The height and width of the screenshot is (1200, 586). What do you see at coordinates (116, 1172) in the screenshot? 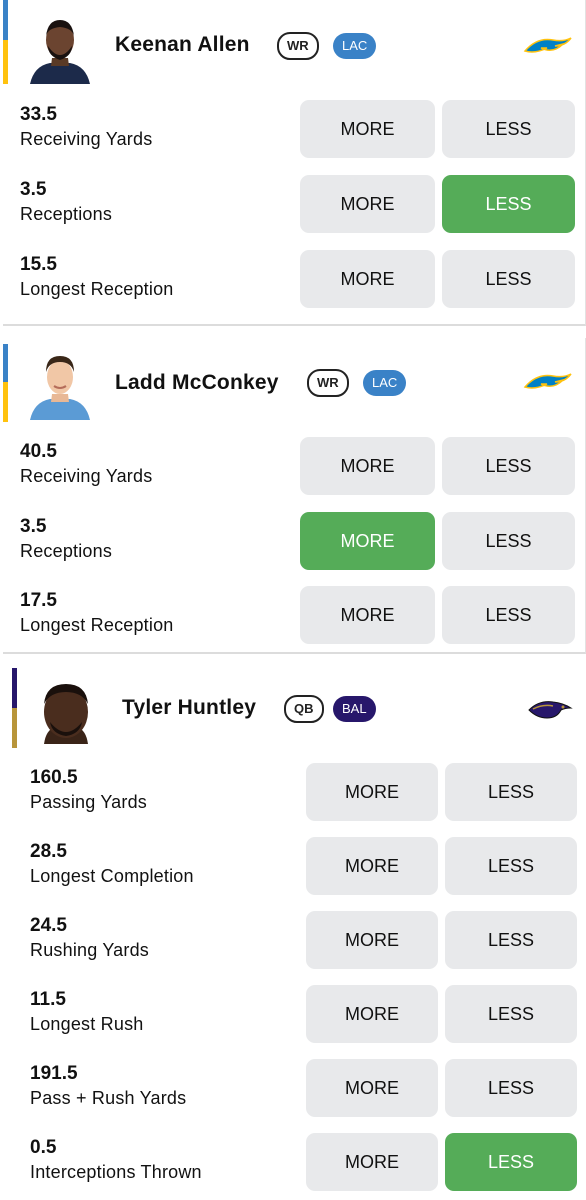
I see `prop-stat-label: Interceptions Thrown` at bounding box center [116, 1172].